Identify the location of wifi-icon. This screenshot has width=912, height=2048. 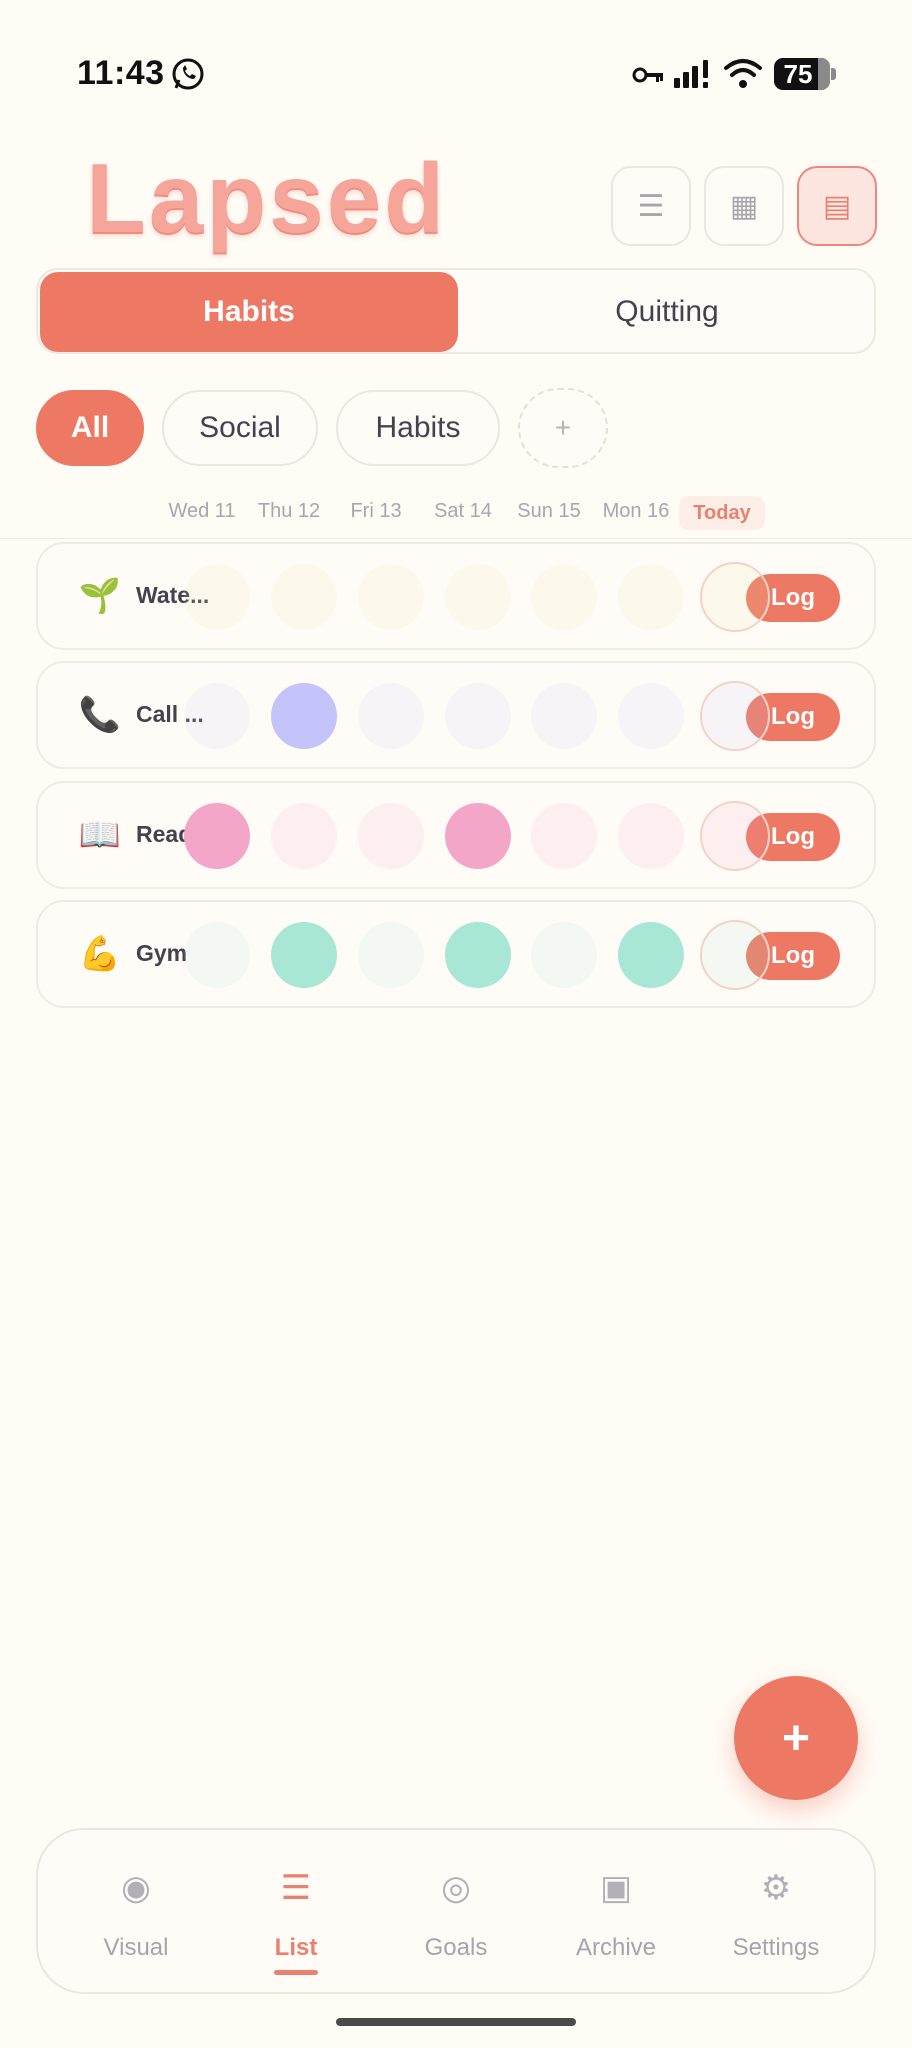
(743, 73).